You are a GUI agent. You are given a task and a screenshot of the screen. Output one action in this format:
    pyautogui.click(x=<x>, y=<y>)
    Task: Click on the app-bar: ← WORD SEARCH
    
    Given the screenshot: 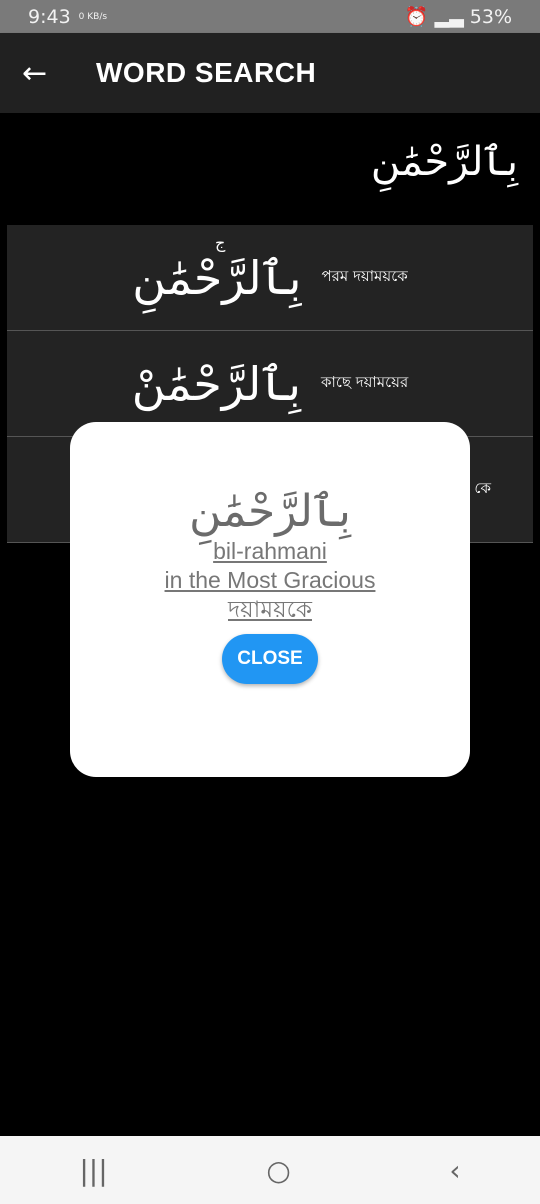 What is the action you would take?
    pyautogui.click(x=270, y=73)
    